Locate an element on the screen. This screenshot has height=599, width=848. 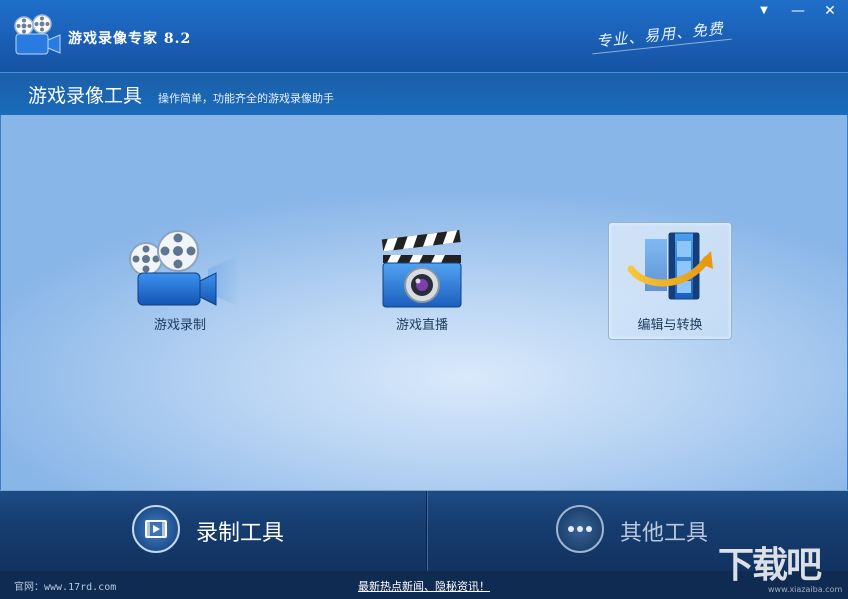
close-button: ✕ is located at coordinates (830, 11).